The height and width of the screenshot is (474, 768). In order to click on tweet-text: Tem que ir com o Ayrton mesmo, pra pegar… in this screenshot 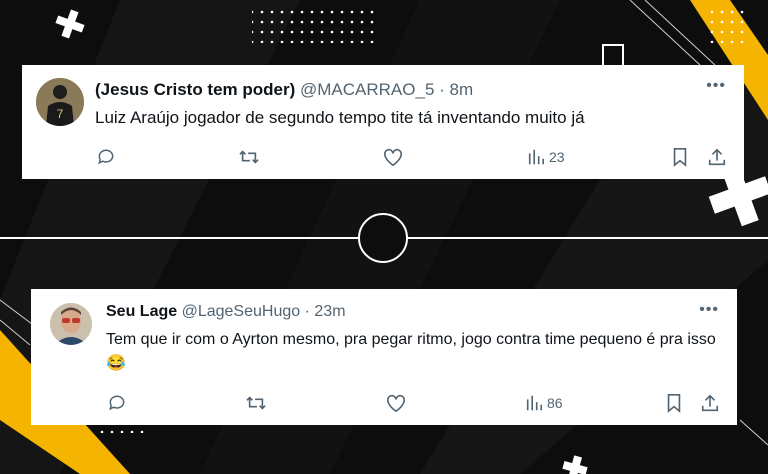, I will do `click(411, 351)`.